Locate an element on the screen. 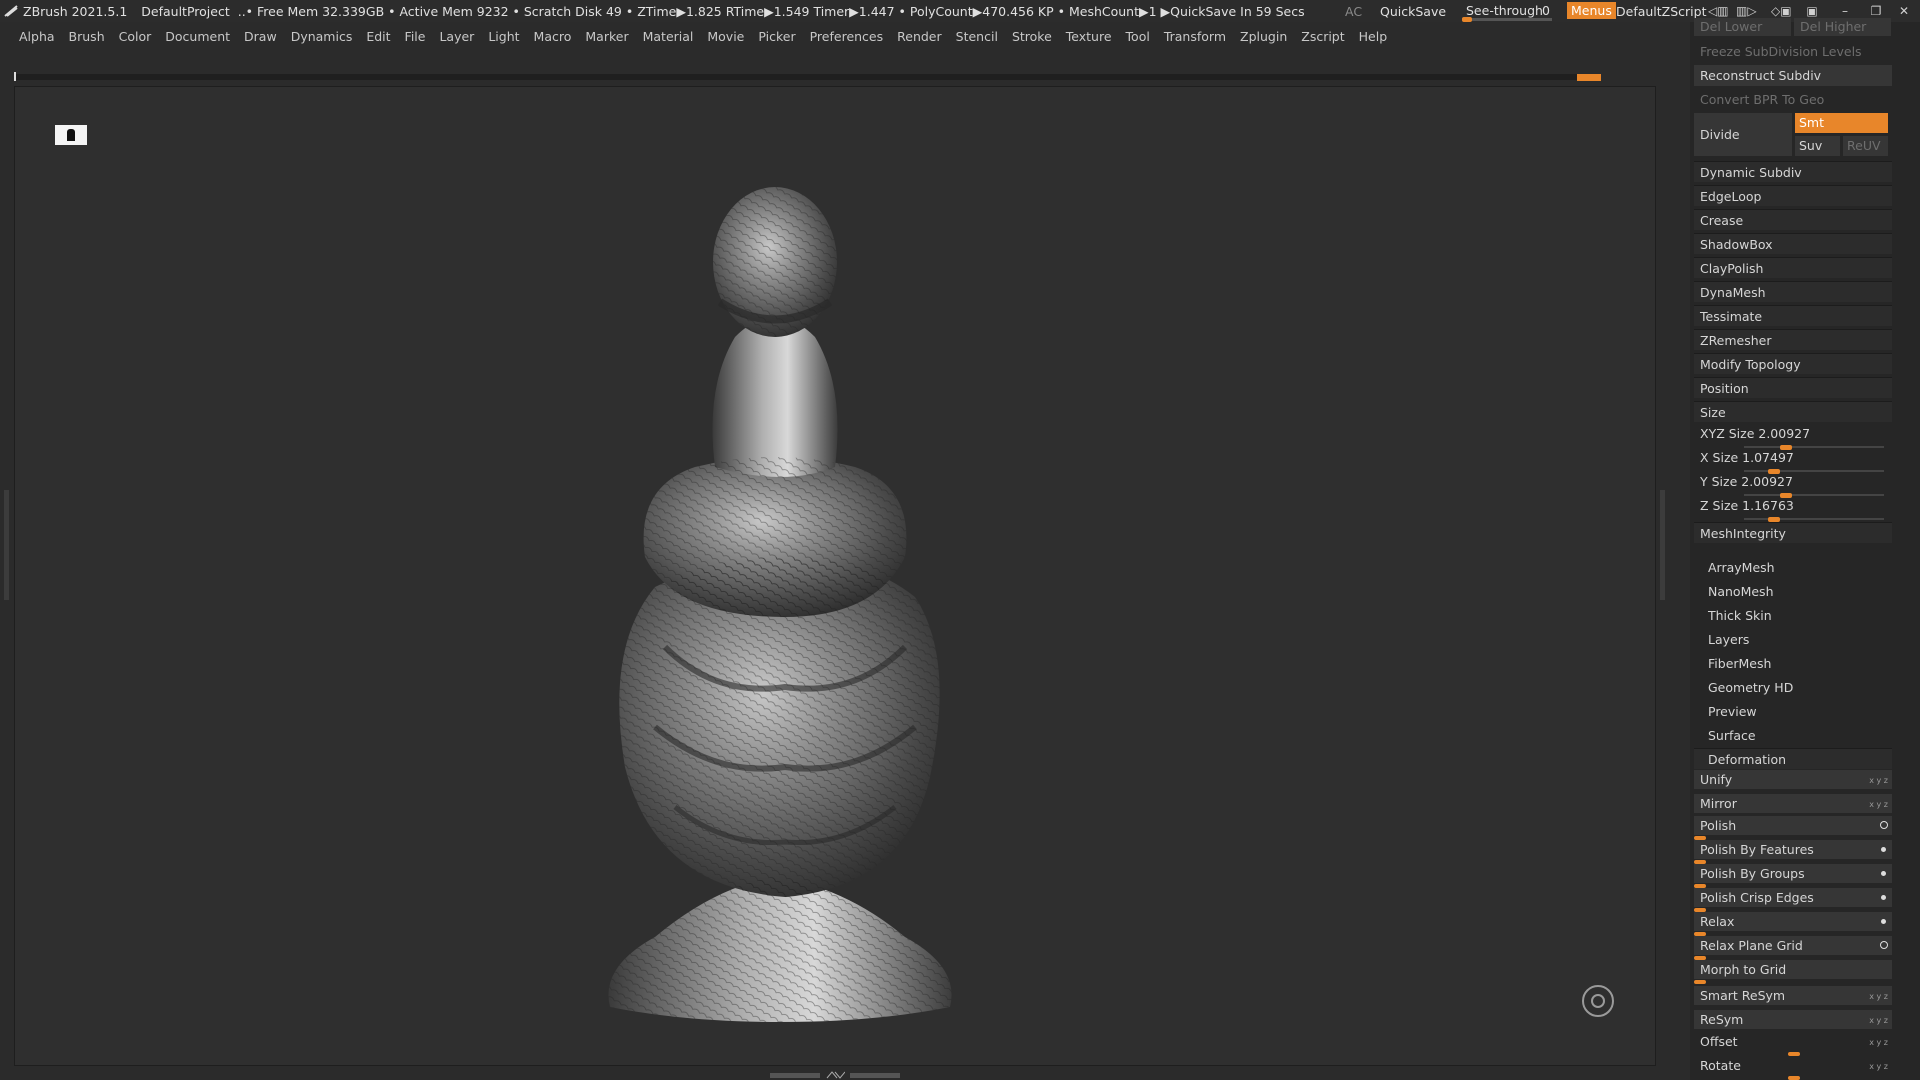 The width and height of the screenshot is (1920, 1080). subpalette-preview: Preview is located at coordinates (1732, 711).